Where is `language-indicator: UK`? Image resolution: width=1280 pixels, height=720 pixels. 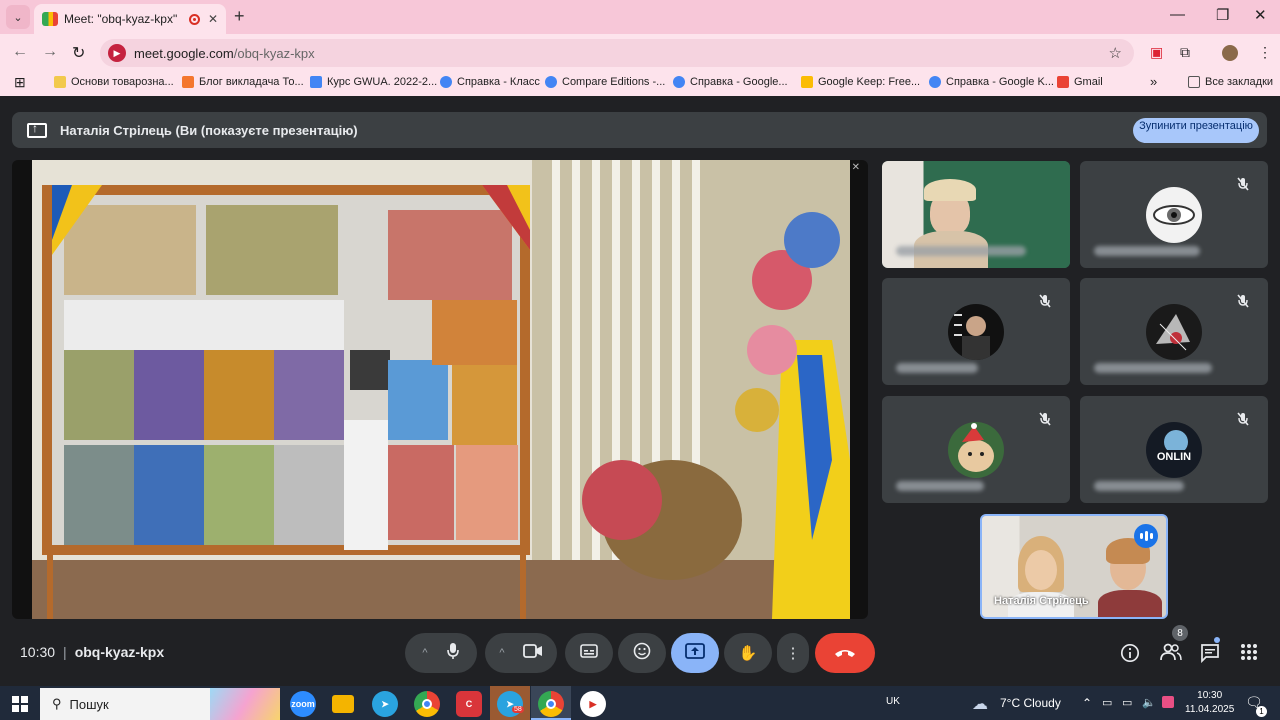 language-indicator: UK is located at coordinates (893, 701).